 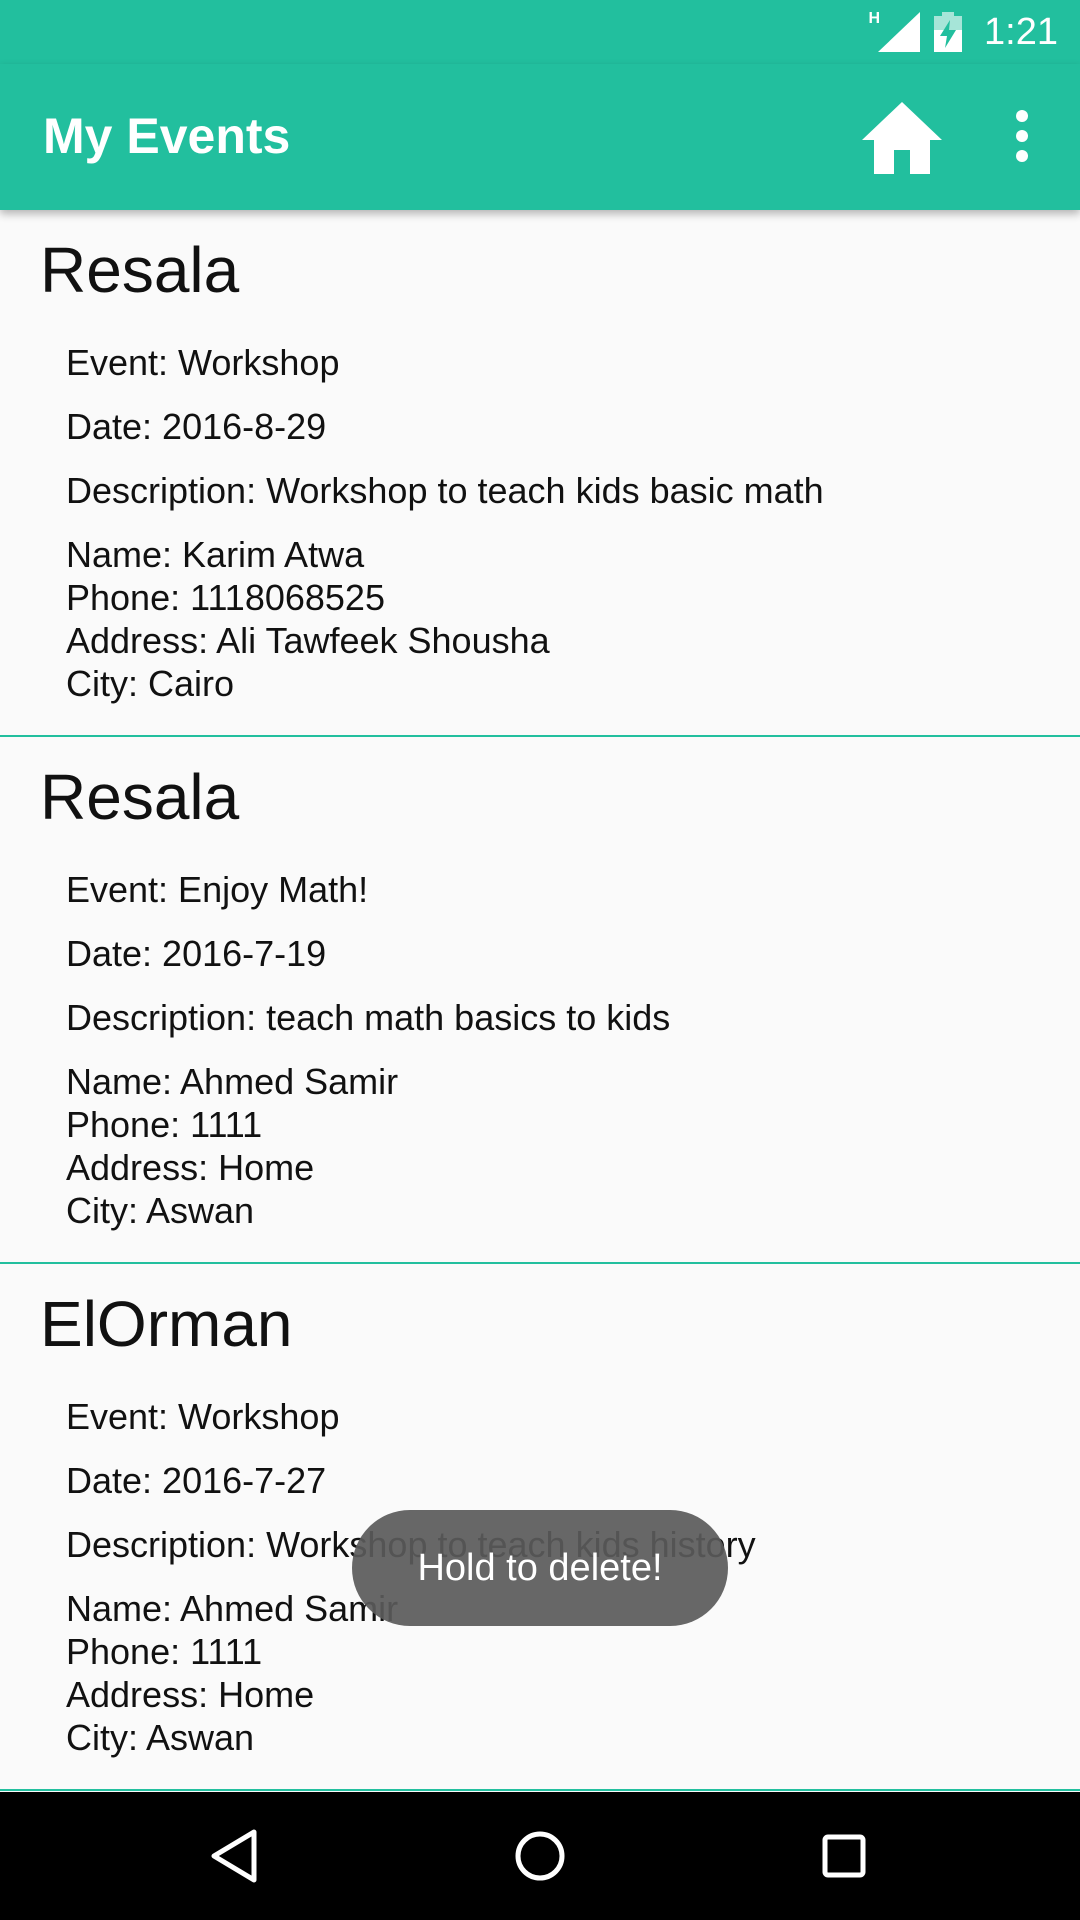 I want to click on contact-address: Address: Ali Tawfeek Shousha, so click(x=308, y=640).